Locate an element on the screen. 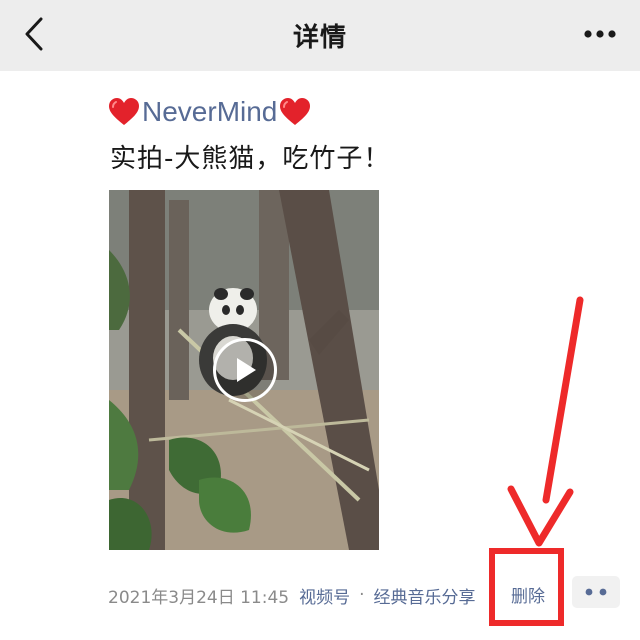 The width and height of the screenshot is (640, 640). comment-button is located at coordinates (596, 592).